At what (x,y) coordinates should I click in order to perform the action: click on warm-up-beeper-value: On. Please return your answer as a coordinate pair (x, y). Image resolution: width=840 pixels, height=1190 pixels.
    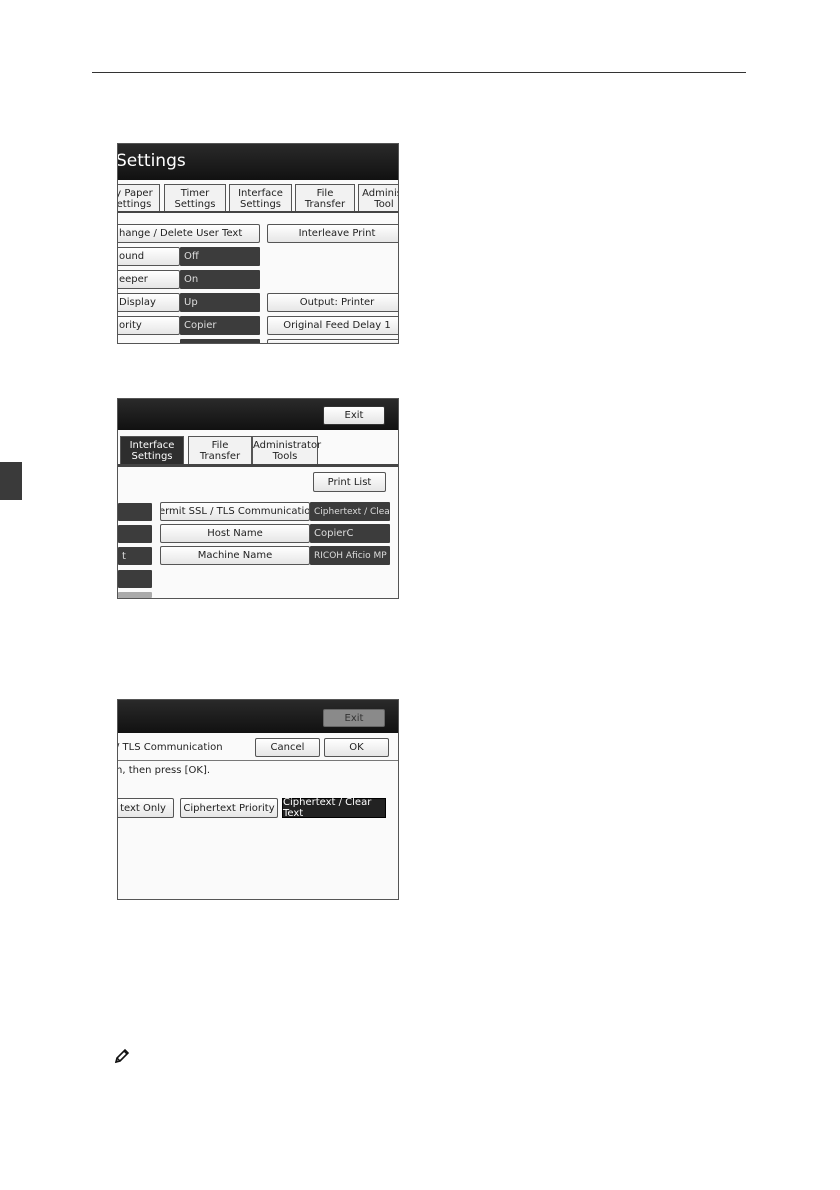
    Looking at the image, I should click on (220, 279).